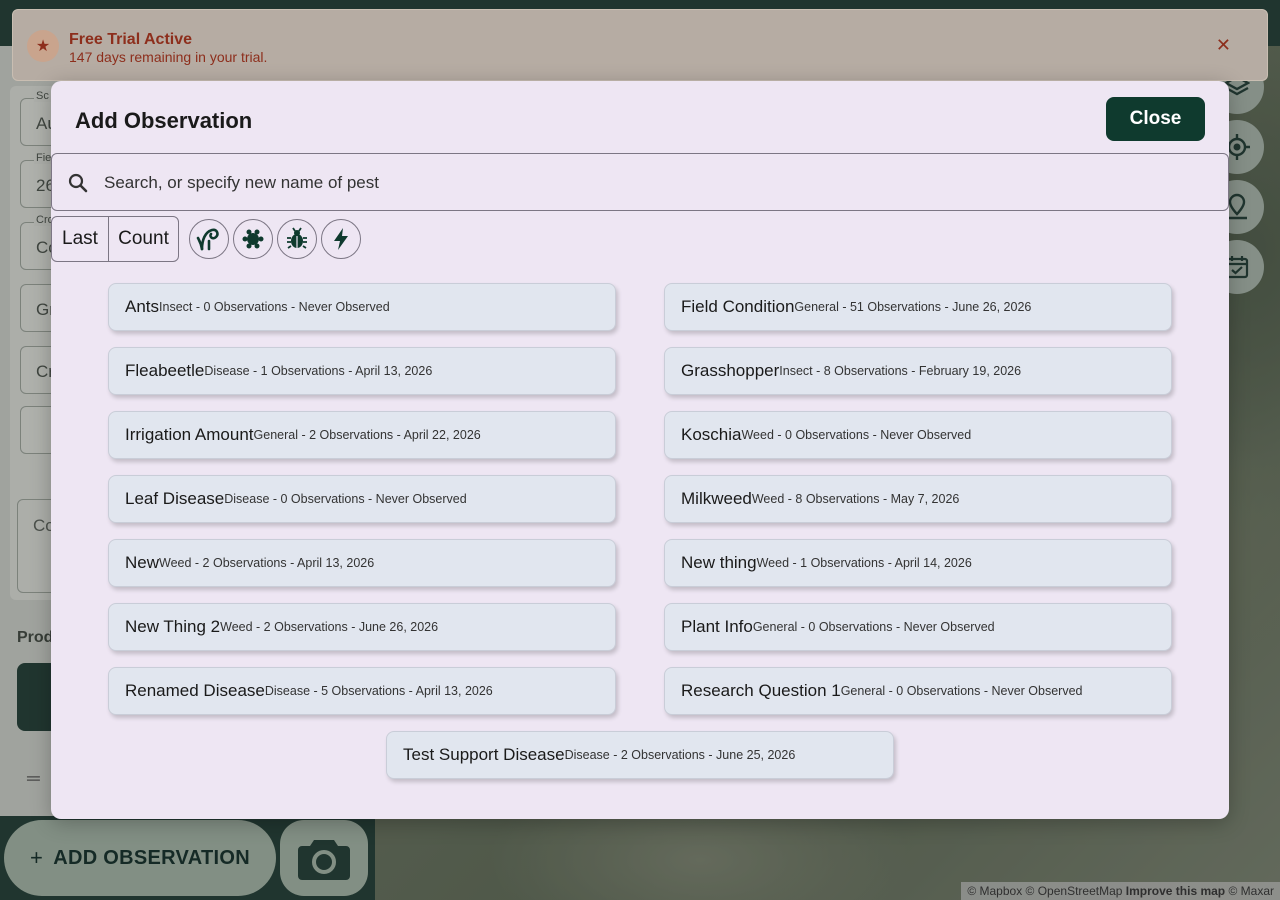 The image size is (1280, 900). I want to click on weed-icon, so click(253, 239).